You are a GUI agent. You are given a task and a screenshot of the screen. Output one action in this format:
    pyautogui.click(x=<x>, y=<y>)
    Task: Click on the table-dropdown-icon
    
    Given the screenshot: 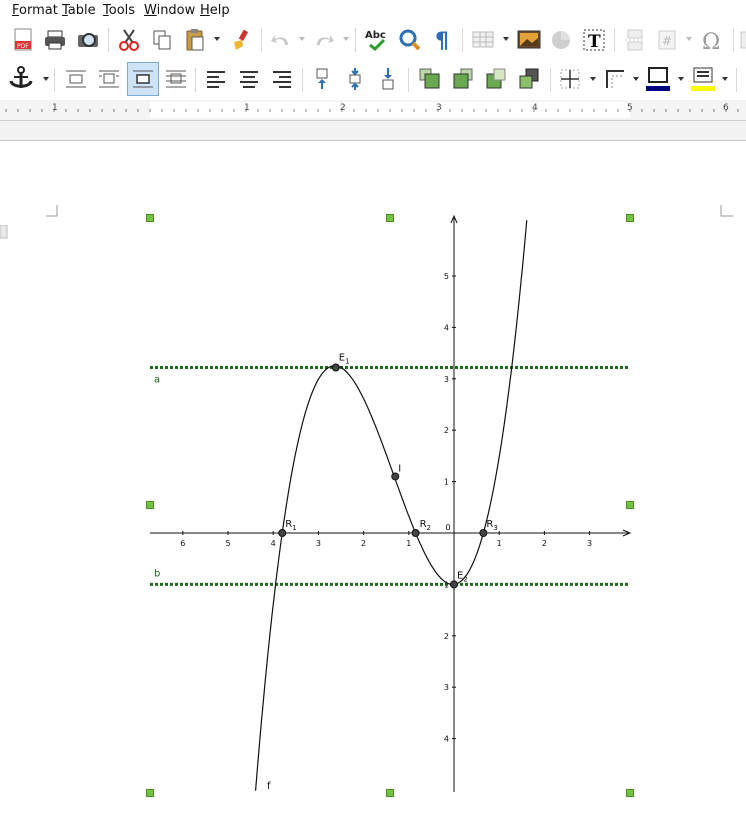 What is the action you would take?
    pyautogui.click(x=506, y=39)
    